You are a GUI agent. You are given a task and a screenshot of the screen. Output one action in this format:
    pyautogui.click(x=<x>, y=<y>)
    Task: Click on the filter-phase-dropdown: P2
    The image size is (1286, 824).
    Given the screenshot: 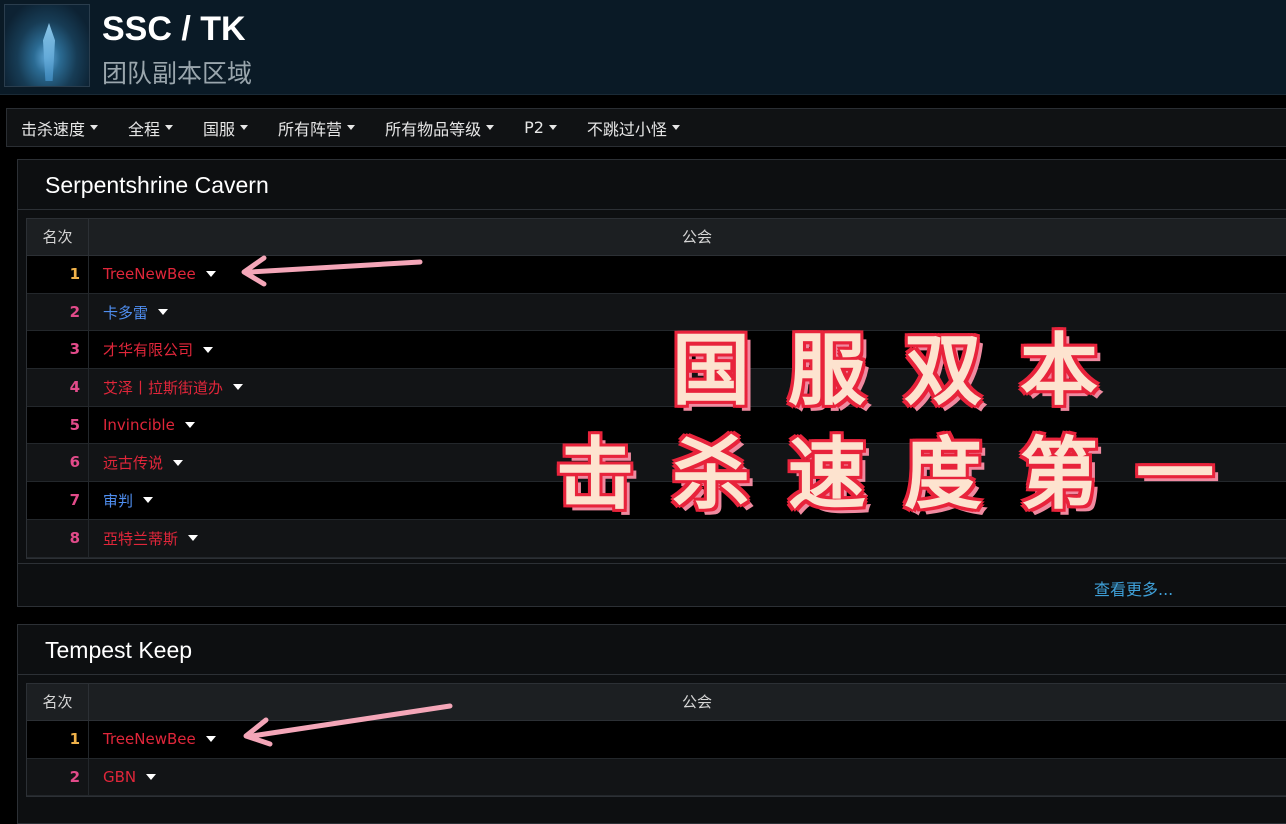 What is the action you would take?
    pyautogui.click(x=540, y=127)
    